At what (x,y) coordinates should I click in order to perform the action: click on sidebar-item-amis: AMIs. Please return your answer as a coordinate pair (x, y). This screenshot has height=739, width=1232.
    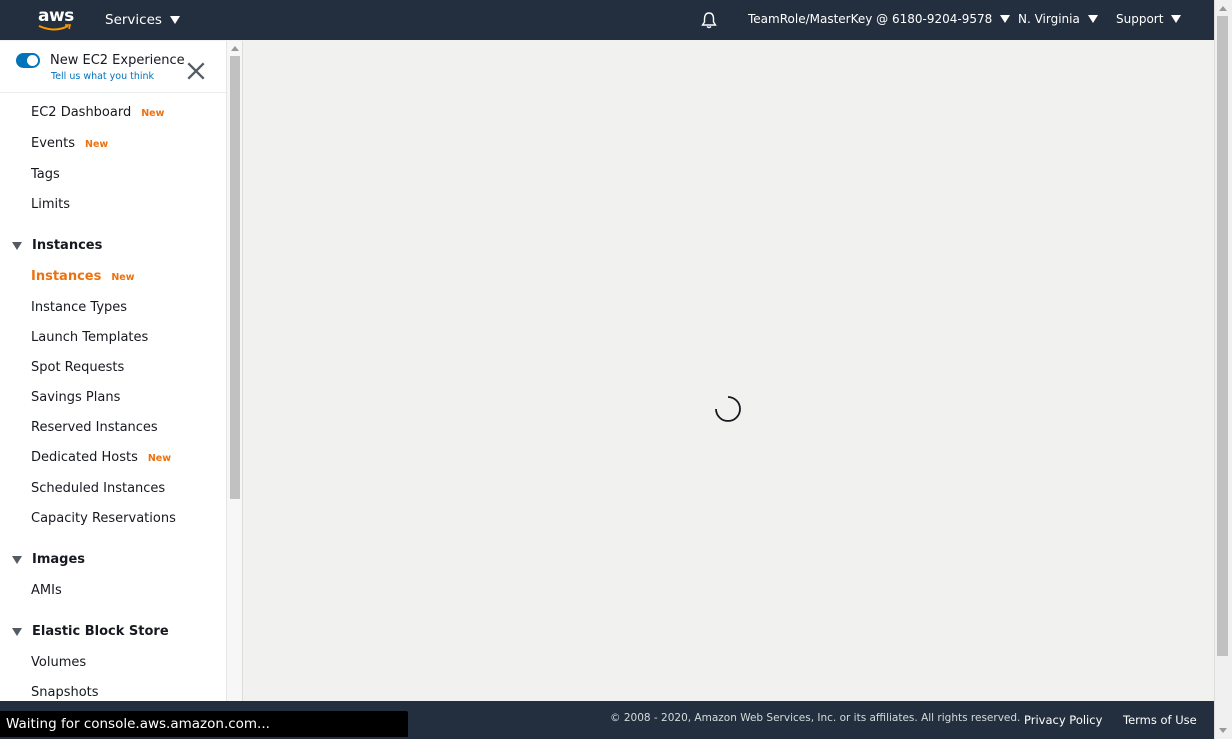
    Looking at the image, I should click on (46, 590).